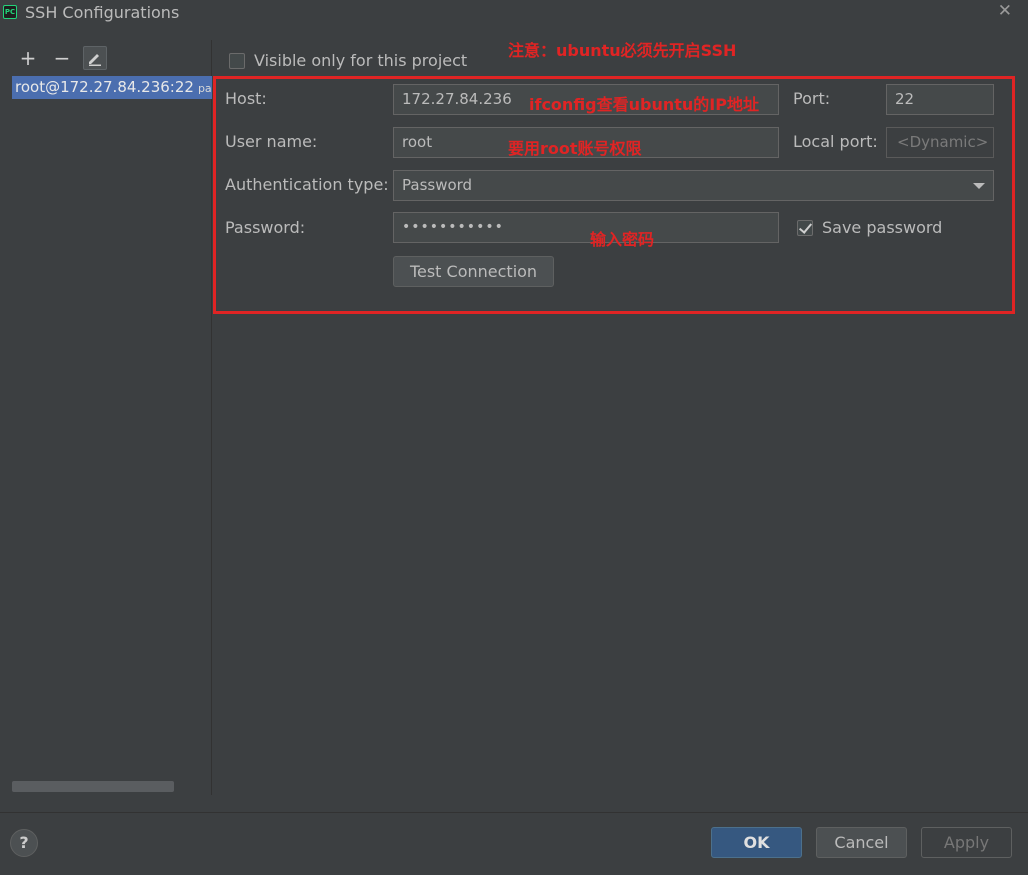 This screenshot has width=1028, height=875. Describe the element at coordinates (237, 61) in the screenshot. I see `visible-only-checkbox` at that location.